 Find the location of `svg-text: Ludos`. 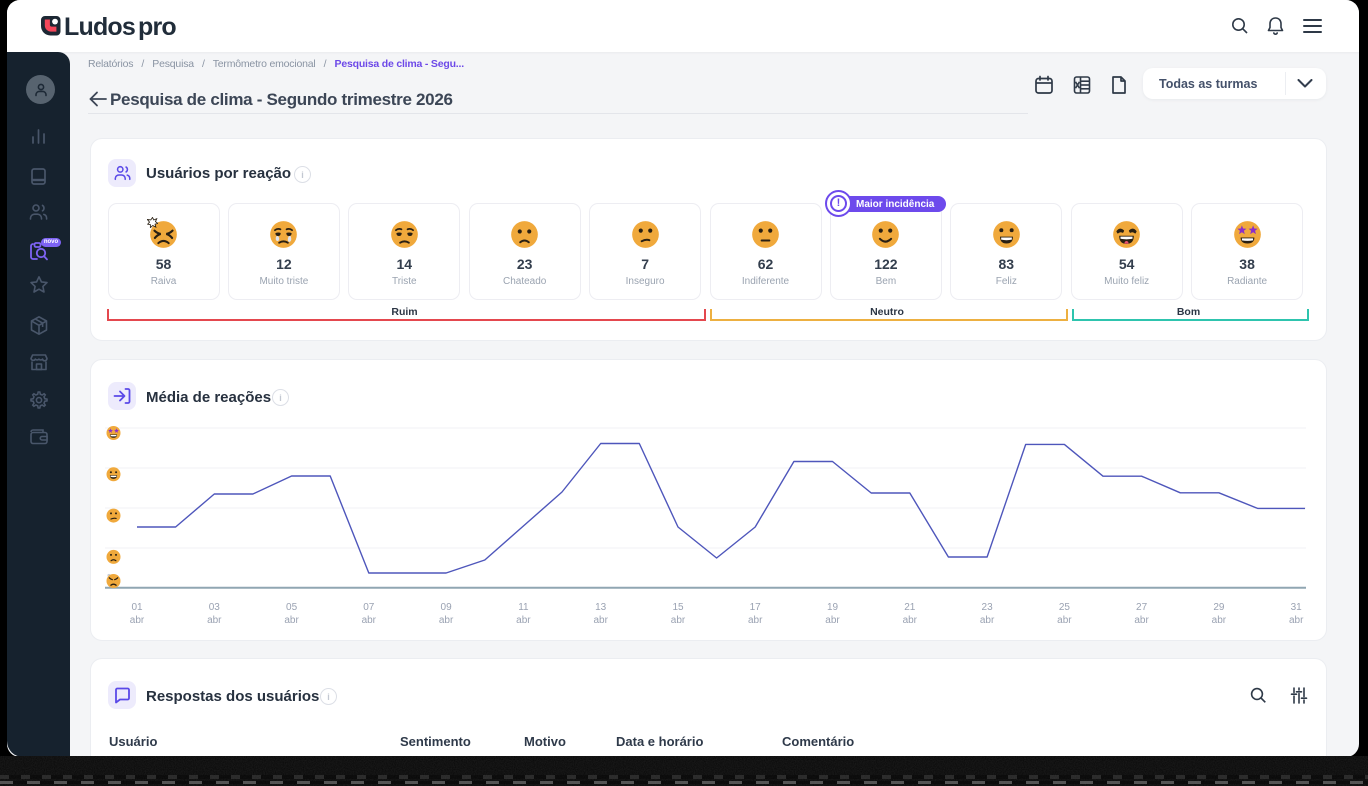

svg-text: Ludos is located at coordinates (99, 27).